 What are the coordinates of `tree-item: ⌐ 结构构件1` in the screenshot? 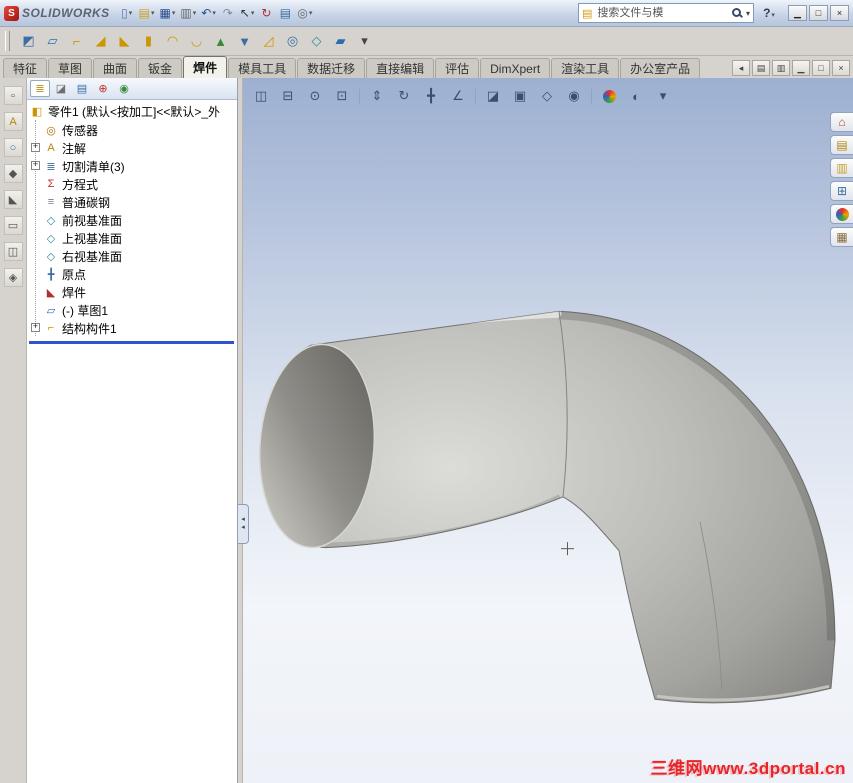 It's located at (132, 328).